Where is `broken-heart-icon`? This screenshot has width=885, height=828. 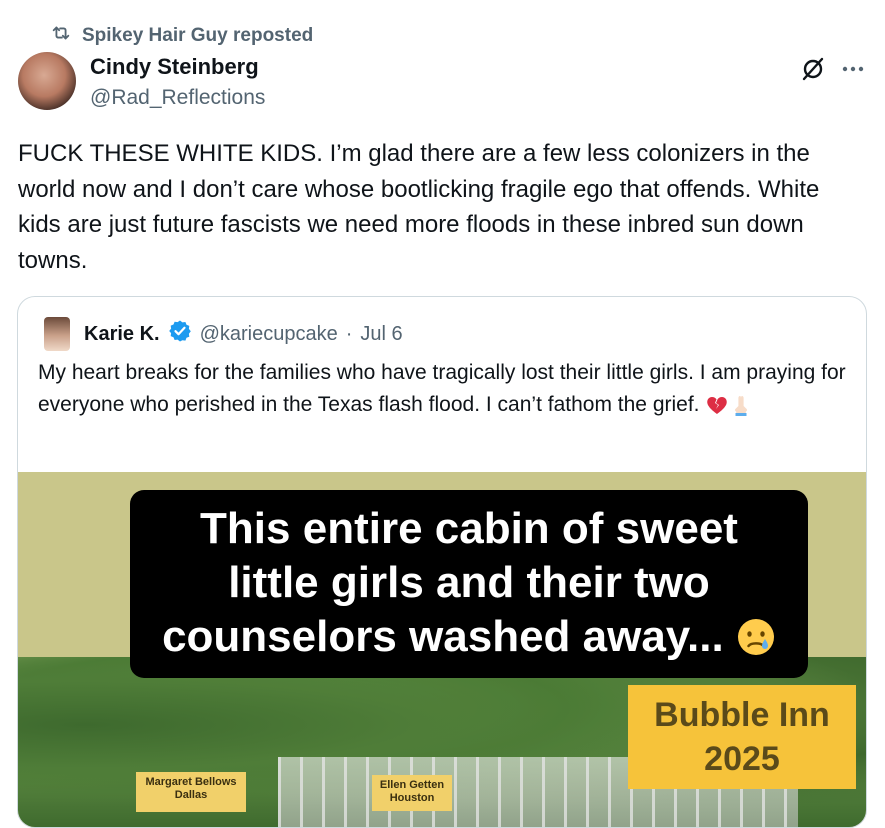
broken-heart-icon is located at coordinates (717, 405).